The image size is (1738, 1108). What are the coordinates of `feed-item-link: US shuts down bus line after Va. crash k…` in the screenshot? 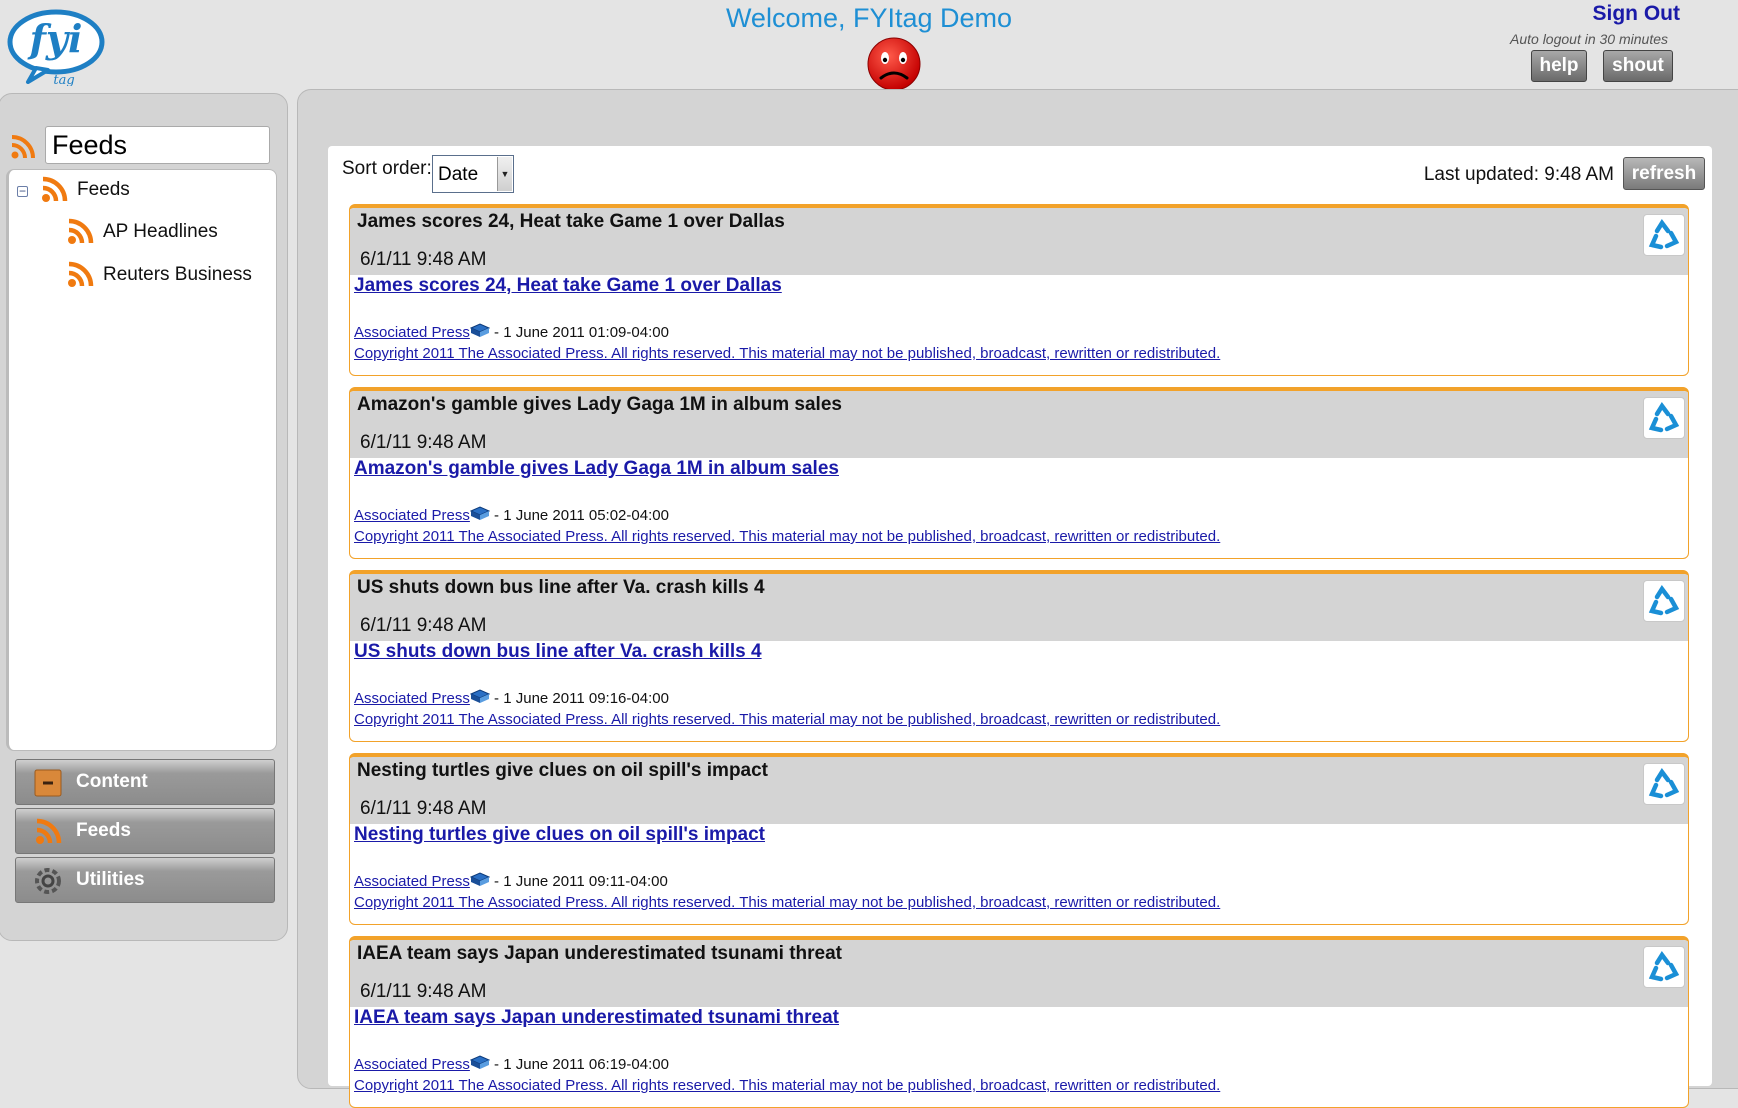 It's located at (558, 652).